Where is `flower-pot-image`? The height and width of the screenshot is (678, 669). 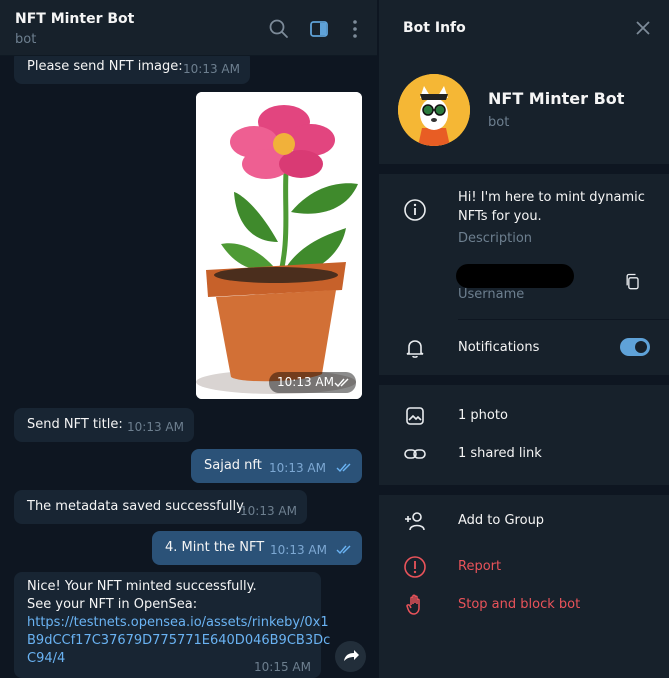
flower-pot-image is located at coordinates (279, 245).